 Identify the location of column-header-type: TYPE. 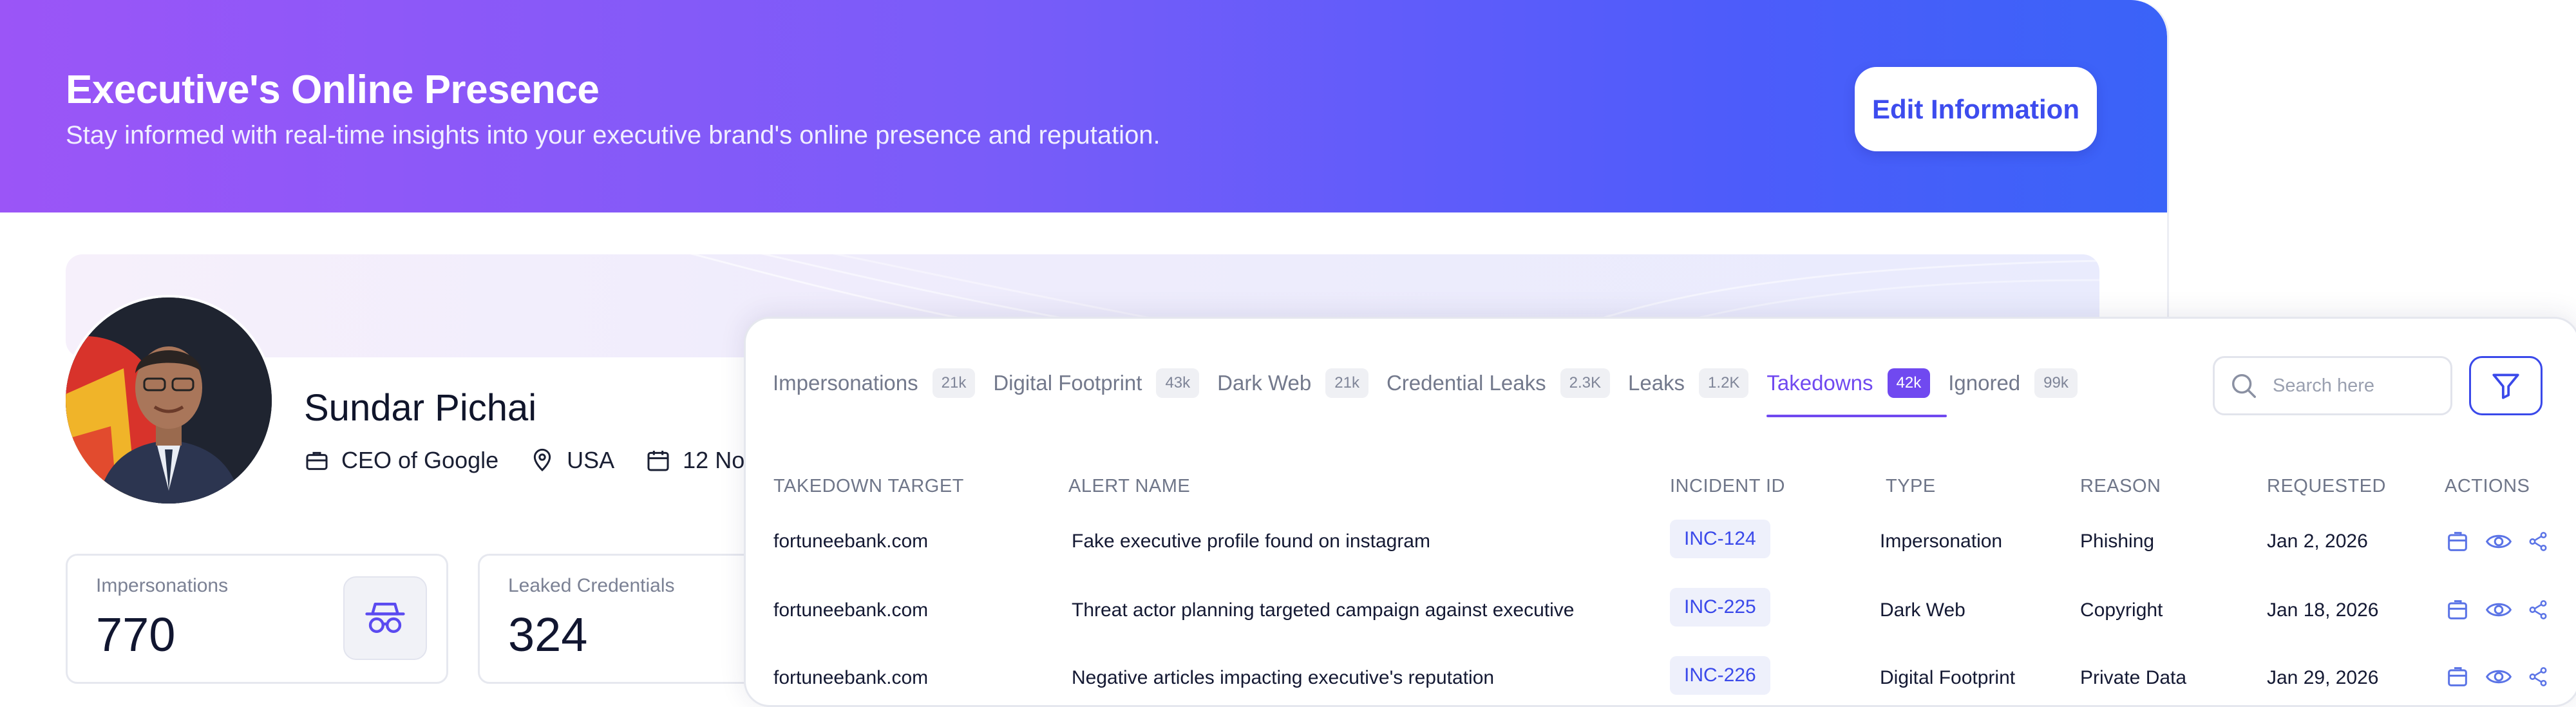
(1911, 486).